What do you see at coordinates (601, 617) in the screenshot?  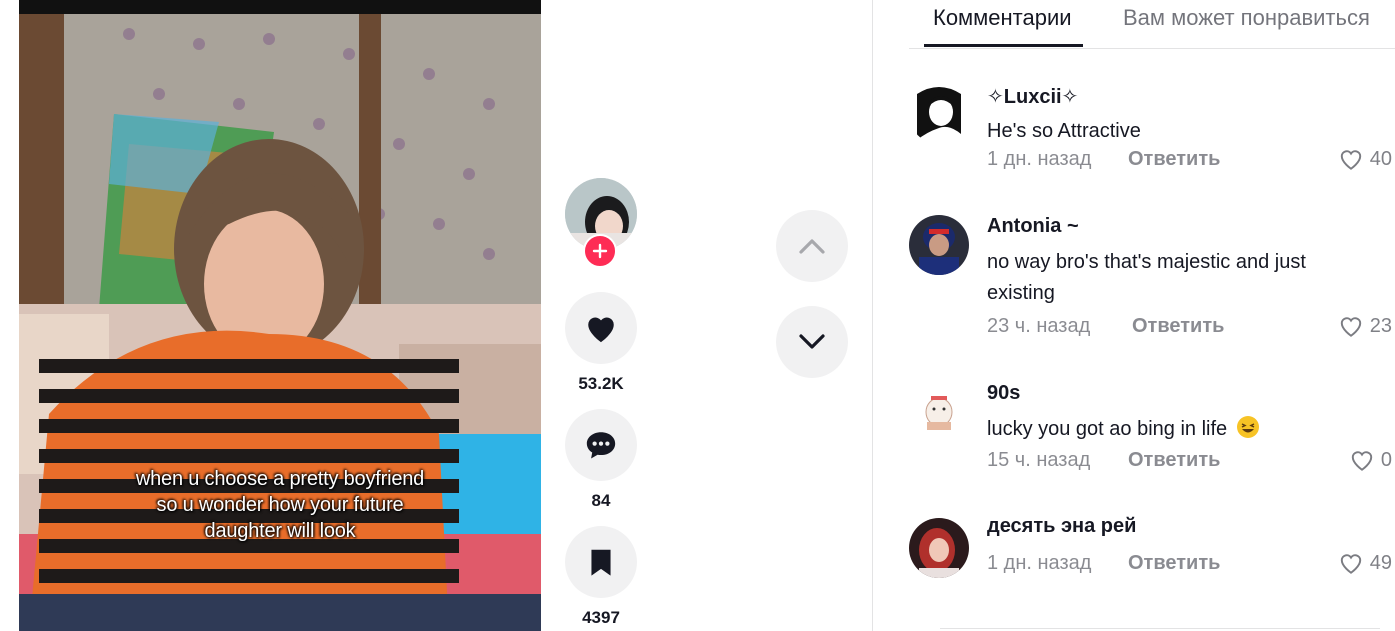 I see `save-count: 4397` at bounding box center [601, 617].